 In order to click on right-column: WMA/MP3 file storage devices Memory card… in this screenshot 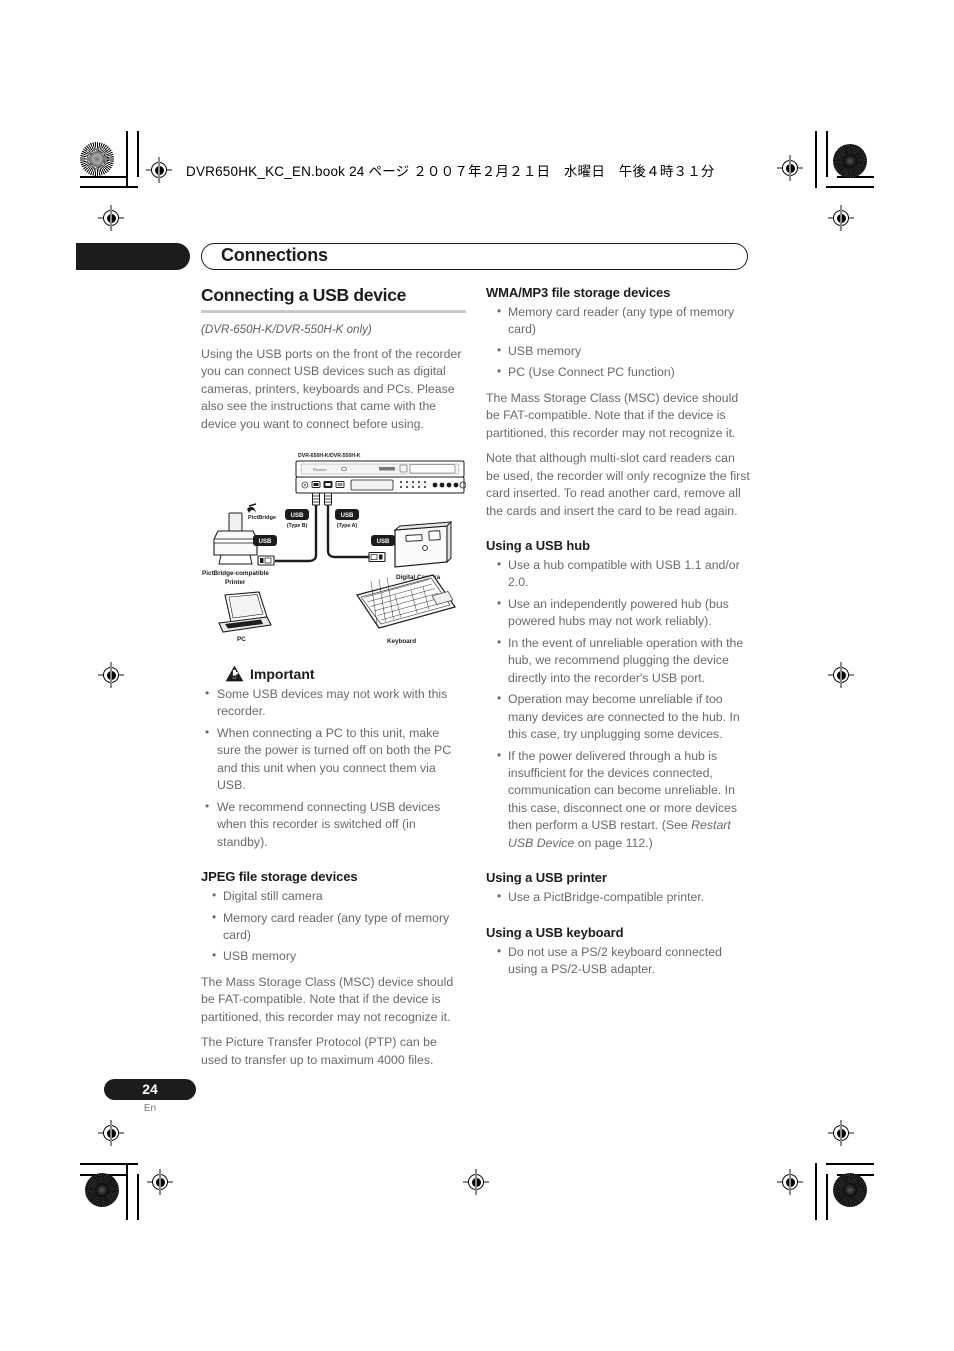, I will do `click(618, 634)`.